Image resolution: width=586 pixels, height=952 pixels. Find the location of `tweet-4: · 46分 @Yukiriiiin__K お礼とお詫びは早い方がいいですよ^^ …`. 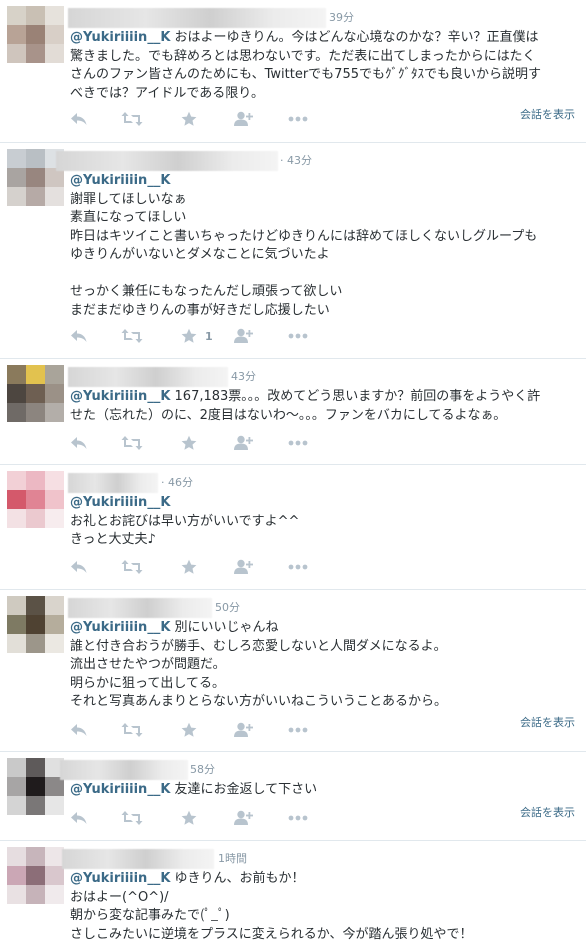

tweet-4: · 46分 @Yukiriiiin__K お礼とお詫びは早い方がいいですよ^^ … is located at coordinates (293, 527).